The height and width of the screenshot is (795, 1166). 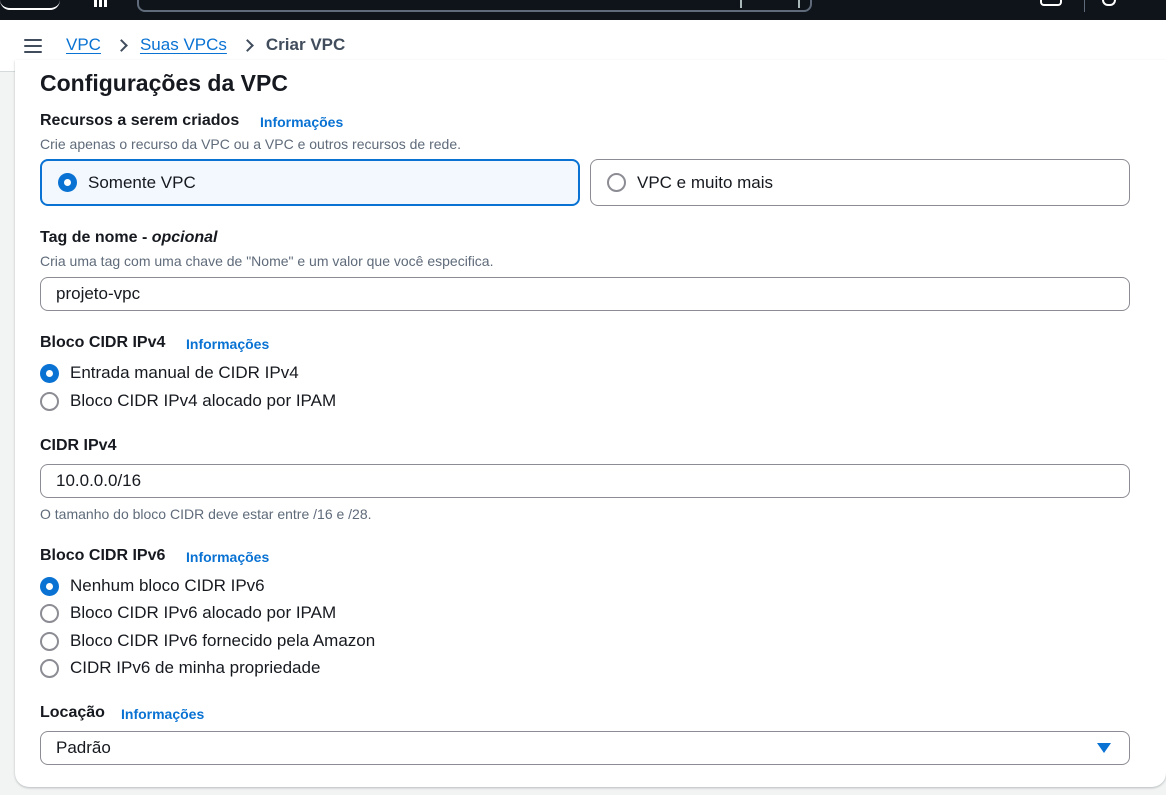 I want to click on ipv4-cidr-input: 10.0.0.0/16, so click(x=585, y=481).